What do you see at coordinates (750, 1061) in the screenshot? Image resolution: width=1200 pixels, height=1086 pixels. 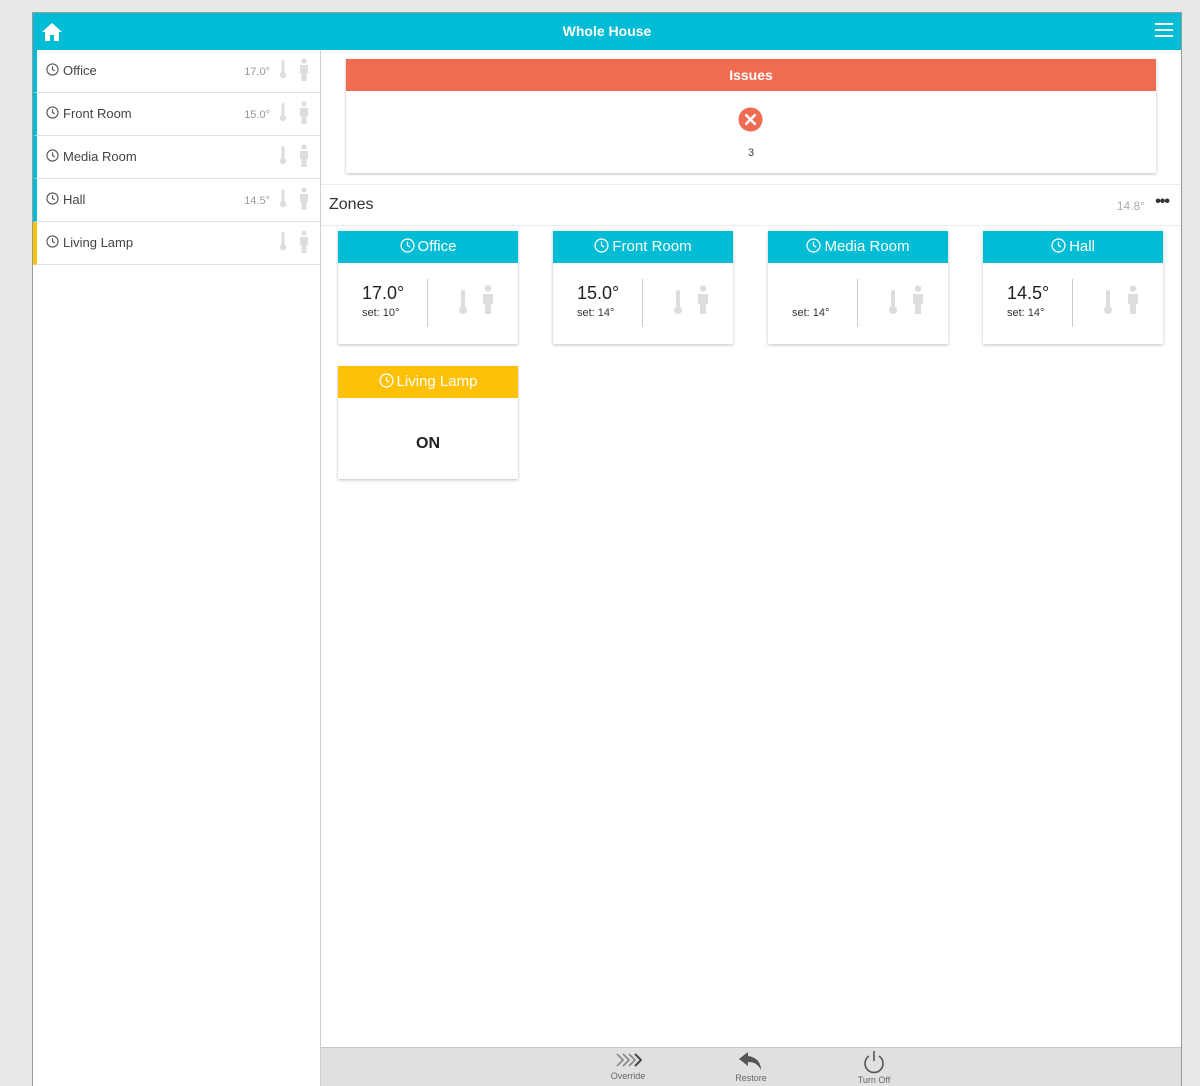 I see `undo-icon` at bounding box center [750, 1061].